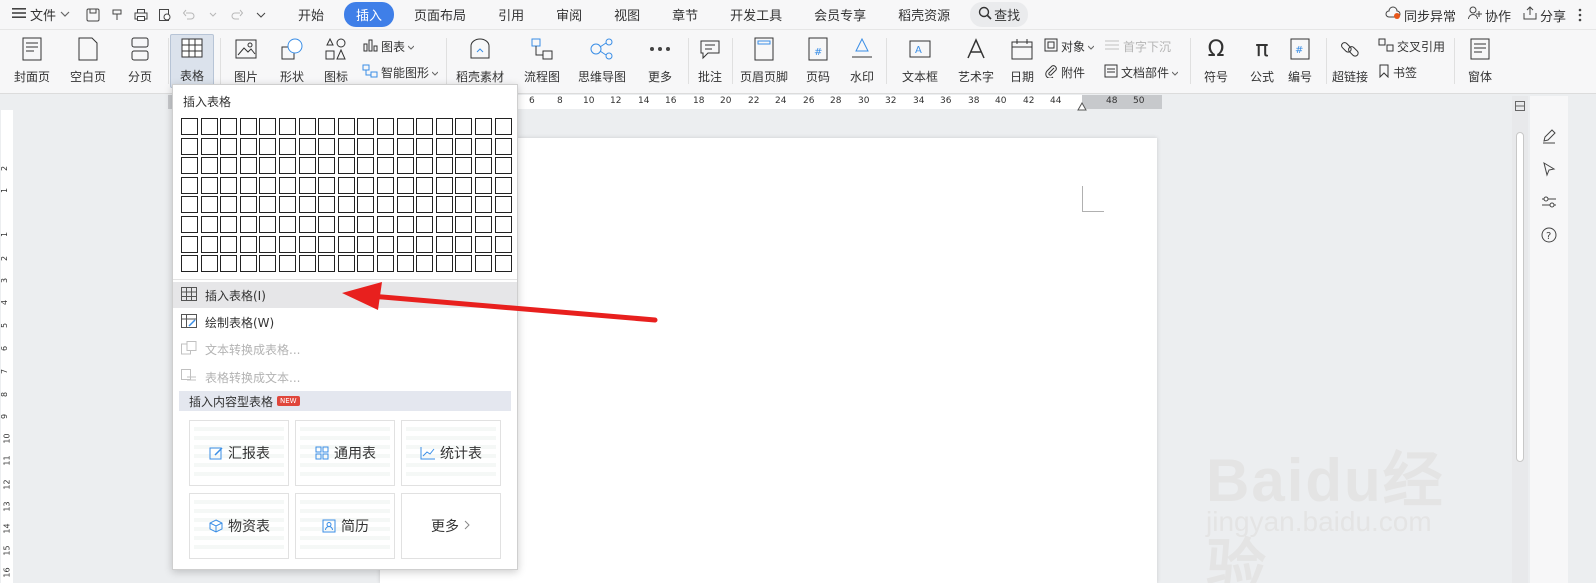  What do you see at coordinates (924, 14) in the screenshot?
I see `tab-daoke: 稻壳资源` at bounding box center [924, 14].